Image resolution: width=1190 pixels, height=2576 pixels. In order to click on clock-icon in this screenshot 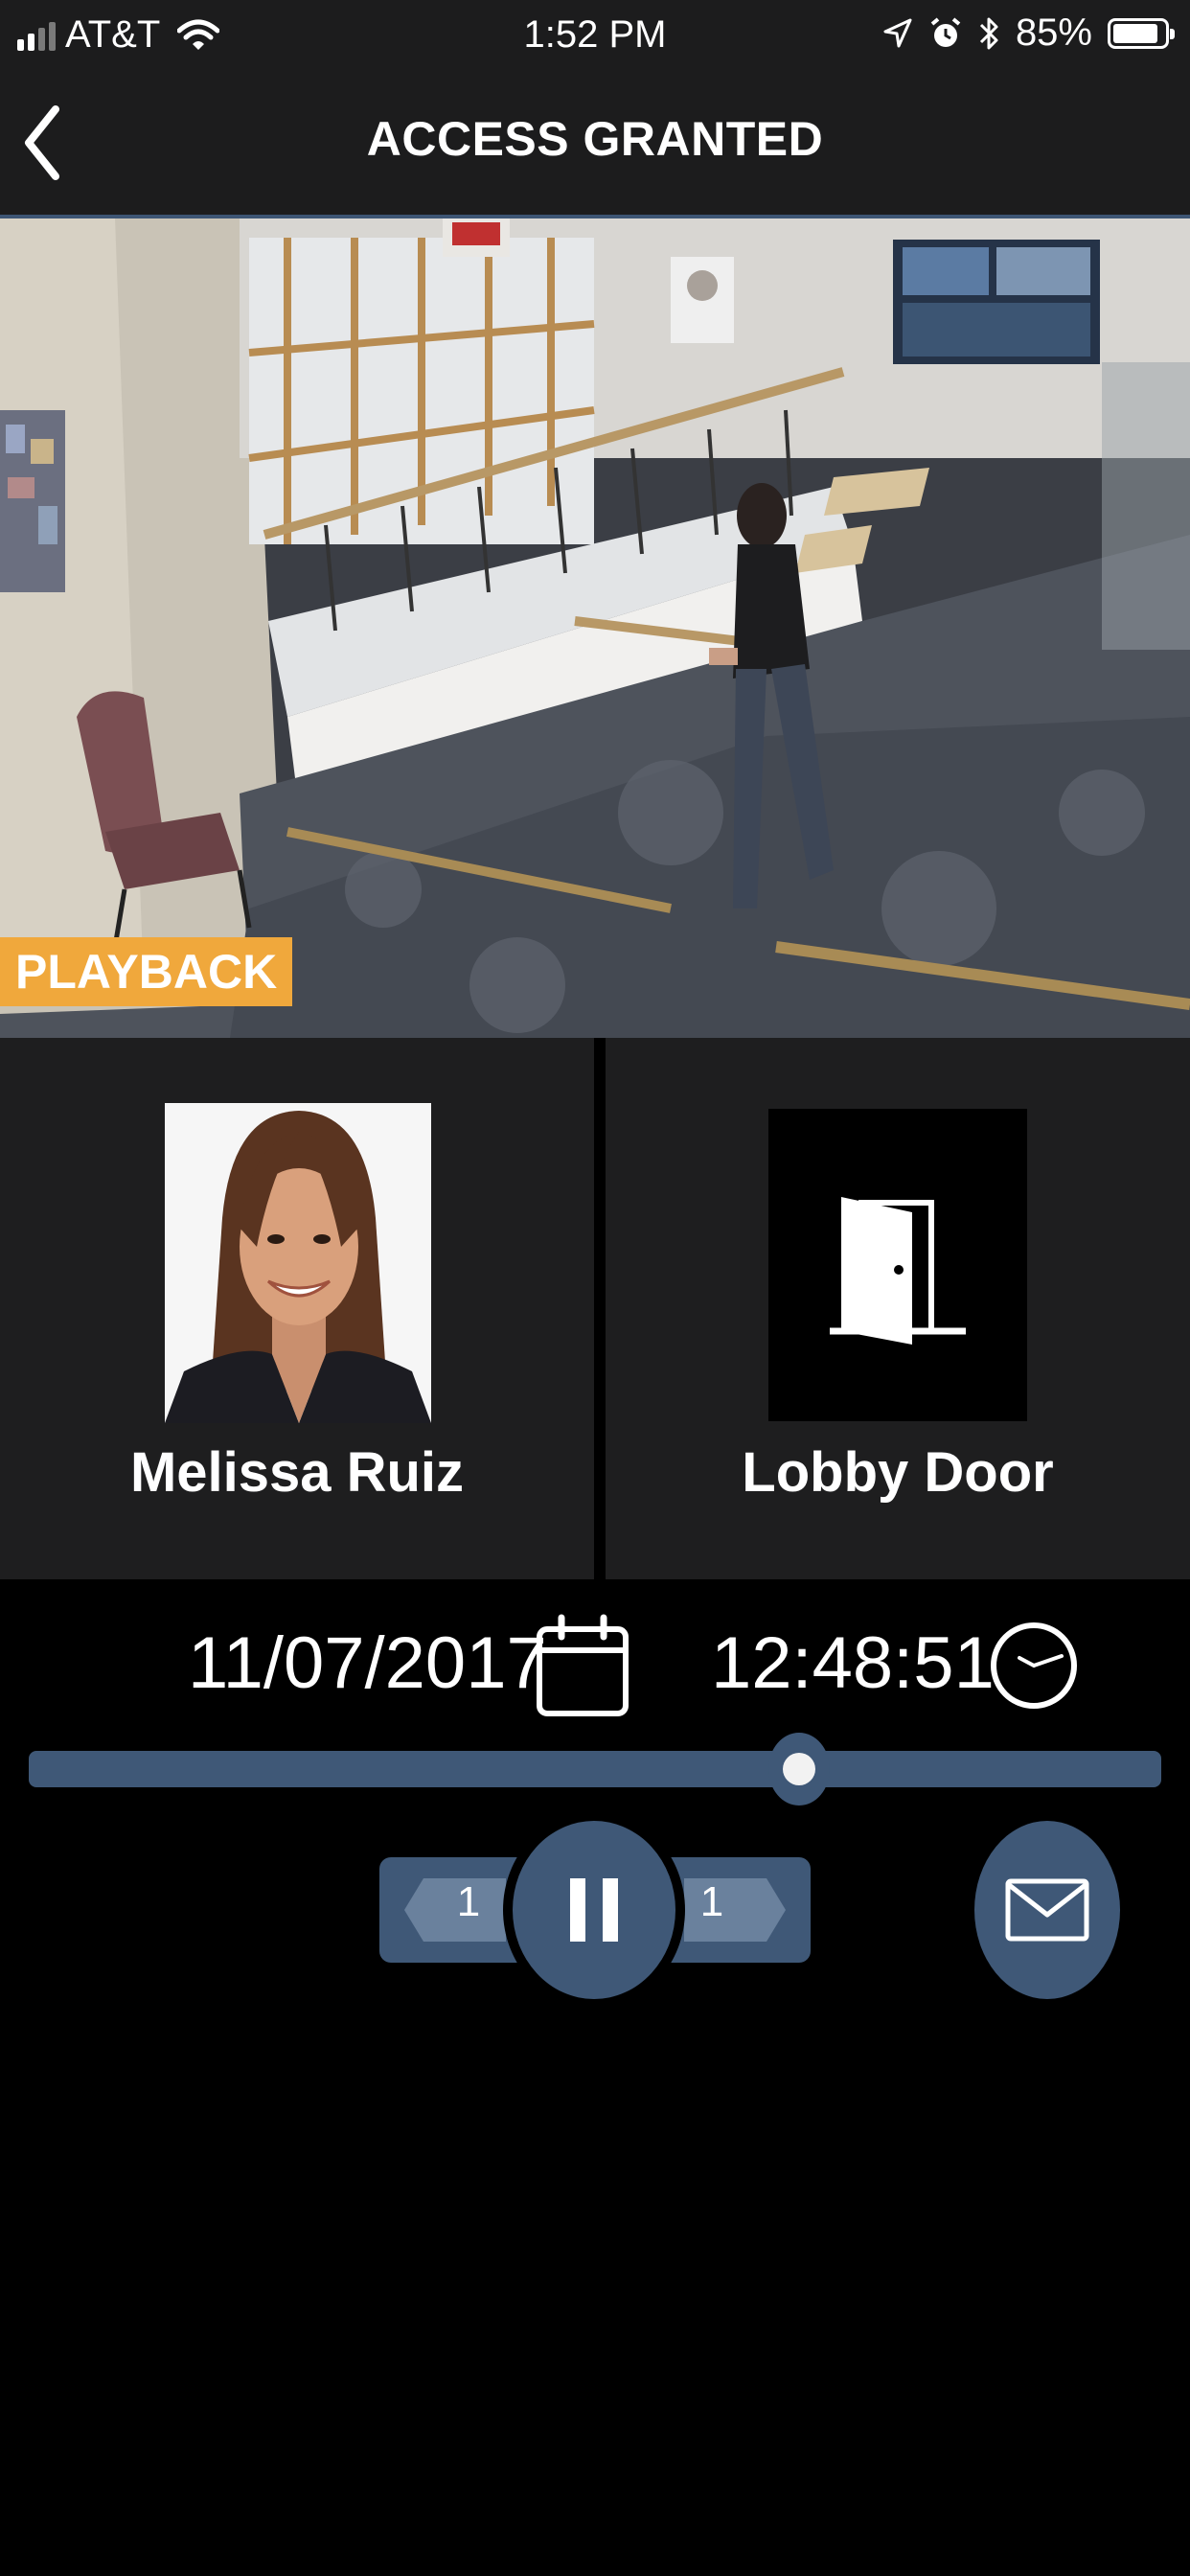, I will do `click(1034, 1665)`.